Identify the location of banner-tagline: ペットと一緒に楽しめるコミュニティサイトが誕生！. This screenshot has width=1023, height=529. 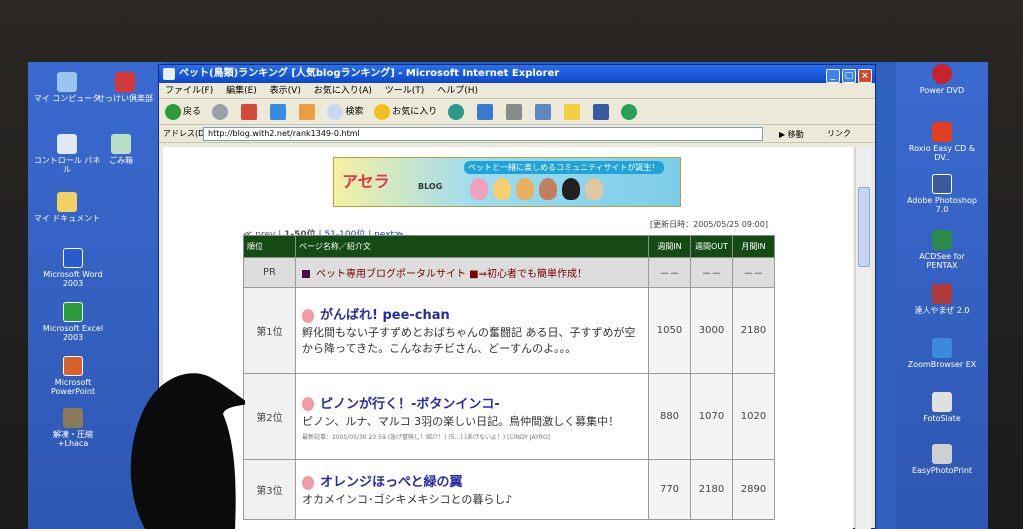
(564, 167).